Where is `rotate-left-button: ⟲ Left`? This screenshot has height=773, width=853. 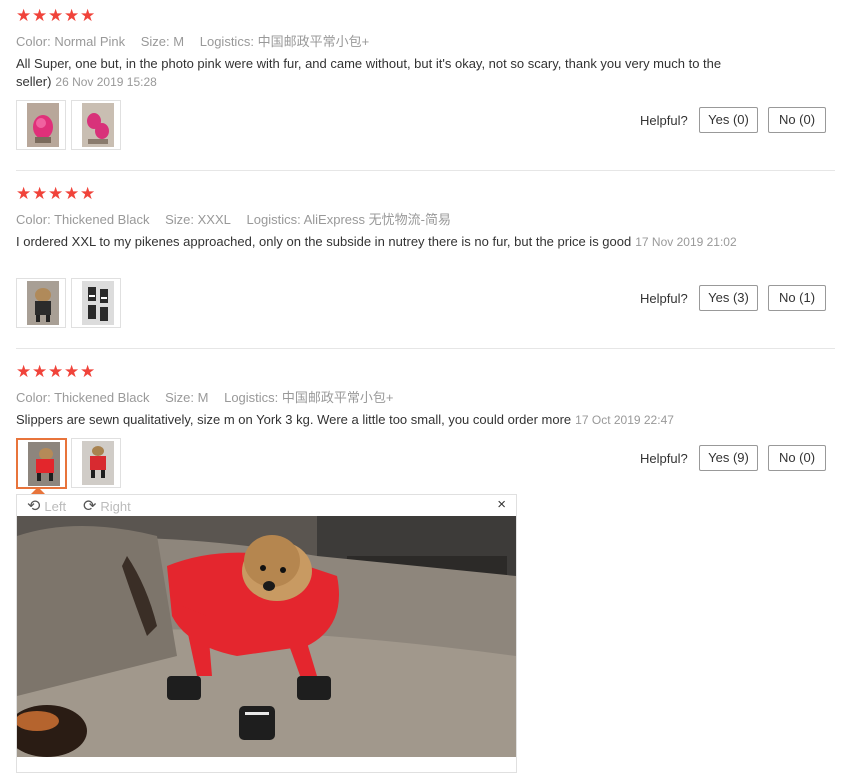 rotate-left-button: ⟲ Left is located at coordinates (46, 506).